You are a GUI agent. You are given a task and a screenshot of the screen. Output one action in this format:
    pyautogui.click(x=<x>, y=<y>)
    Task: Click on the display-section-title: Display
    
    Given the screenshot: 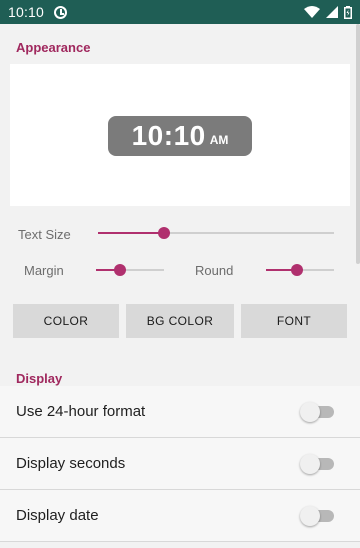 What is the action you would take?
    pyautogui.click(x=39, y=378)
    